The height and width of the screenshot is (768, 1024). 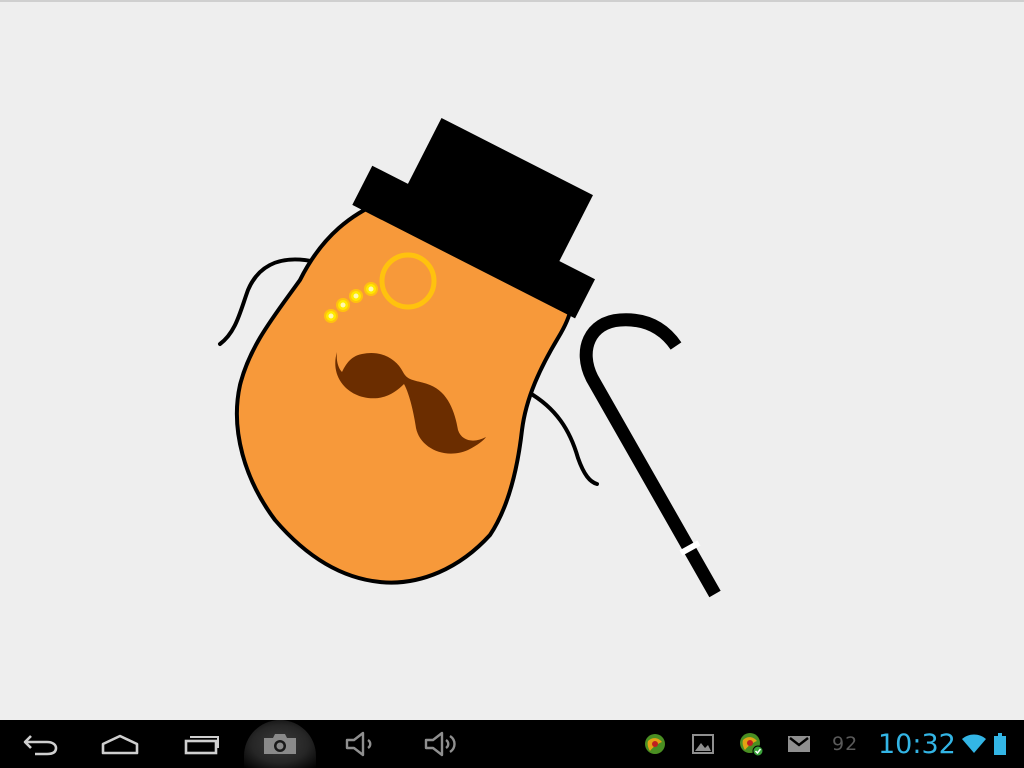 I want to click on battery-status, so click(x=1000, y=744).